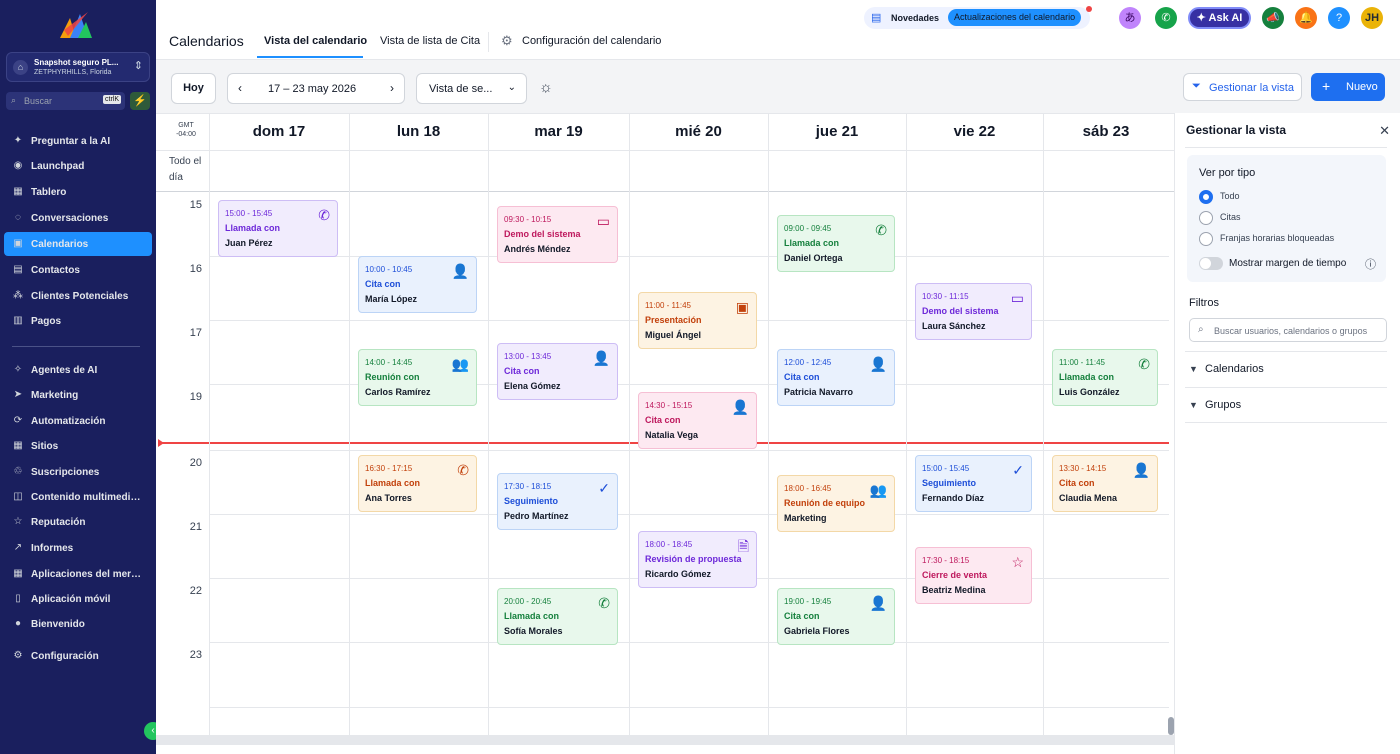 Image resolution: width=1400 pixels, height=754 pixels. Describe the element at coordinates (279, 132) in the screenshot. I see `day-header: dom 17` at that location.